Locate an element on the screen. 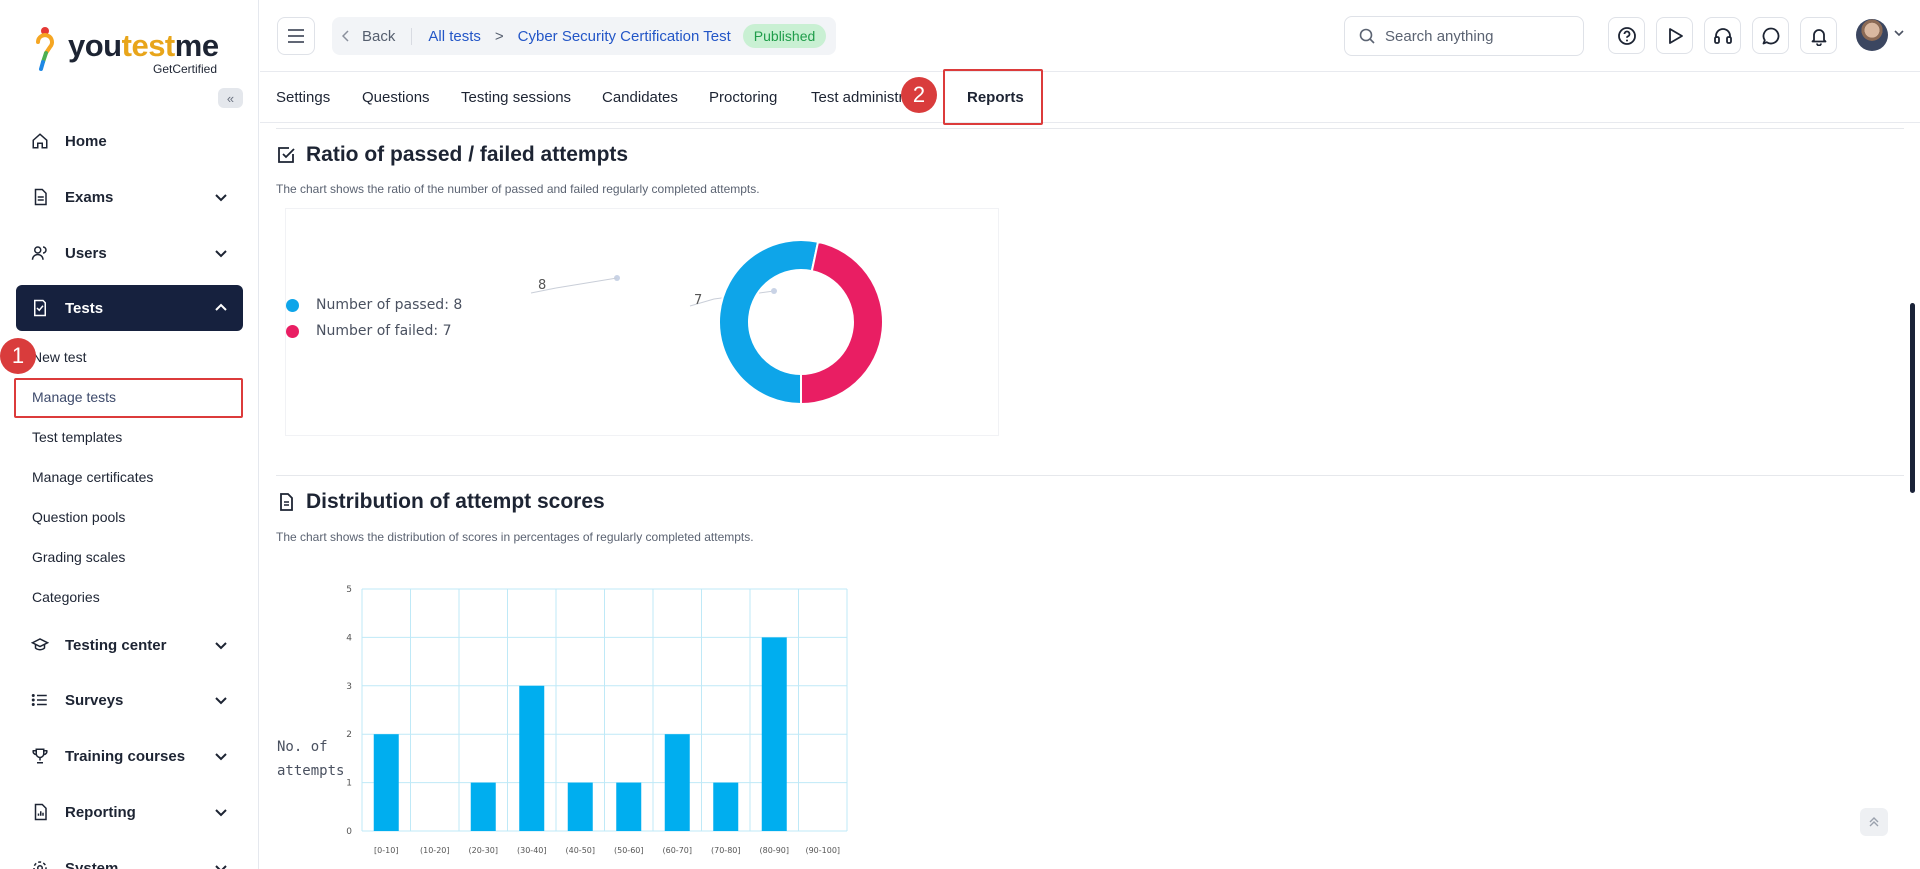 Image resolution: width=1920 pixels, height=869 pixels. collapse-sidebar-button: « is located at coordinates (230, 98).